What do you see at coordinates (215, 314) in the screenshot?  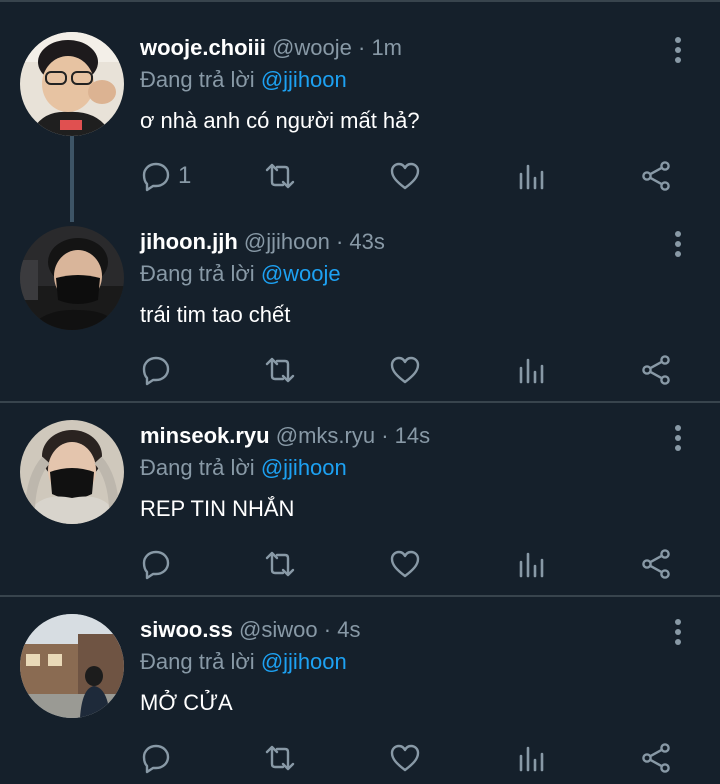 I see `tweet-text: trái tim tao chết` at bounding box center [215, 314].